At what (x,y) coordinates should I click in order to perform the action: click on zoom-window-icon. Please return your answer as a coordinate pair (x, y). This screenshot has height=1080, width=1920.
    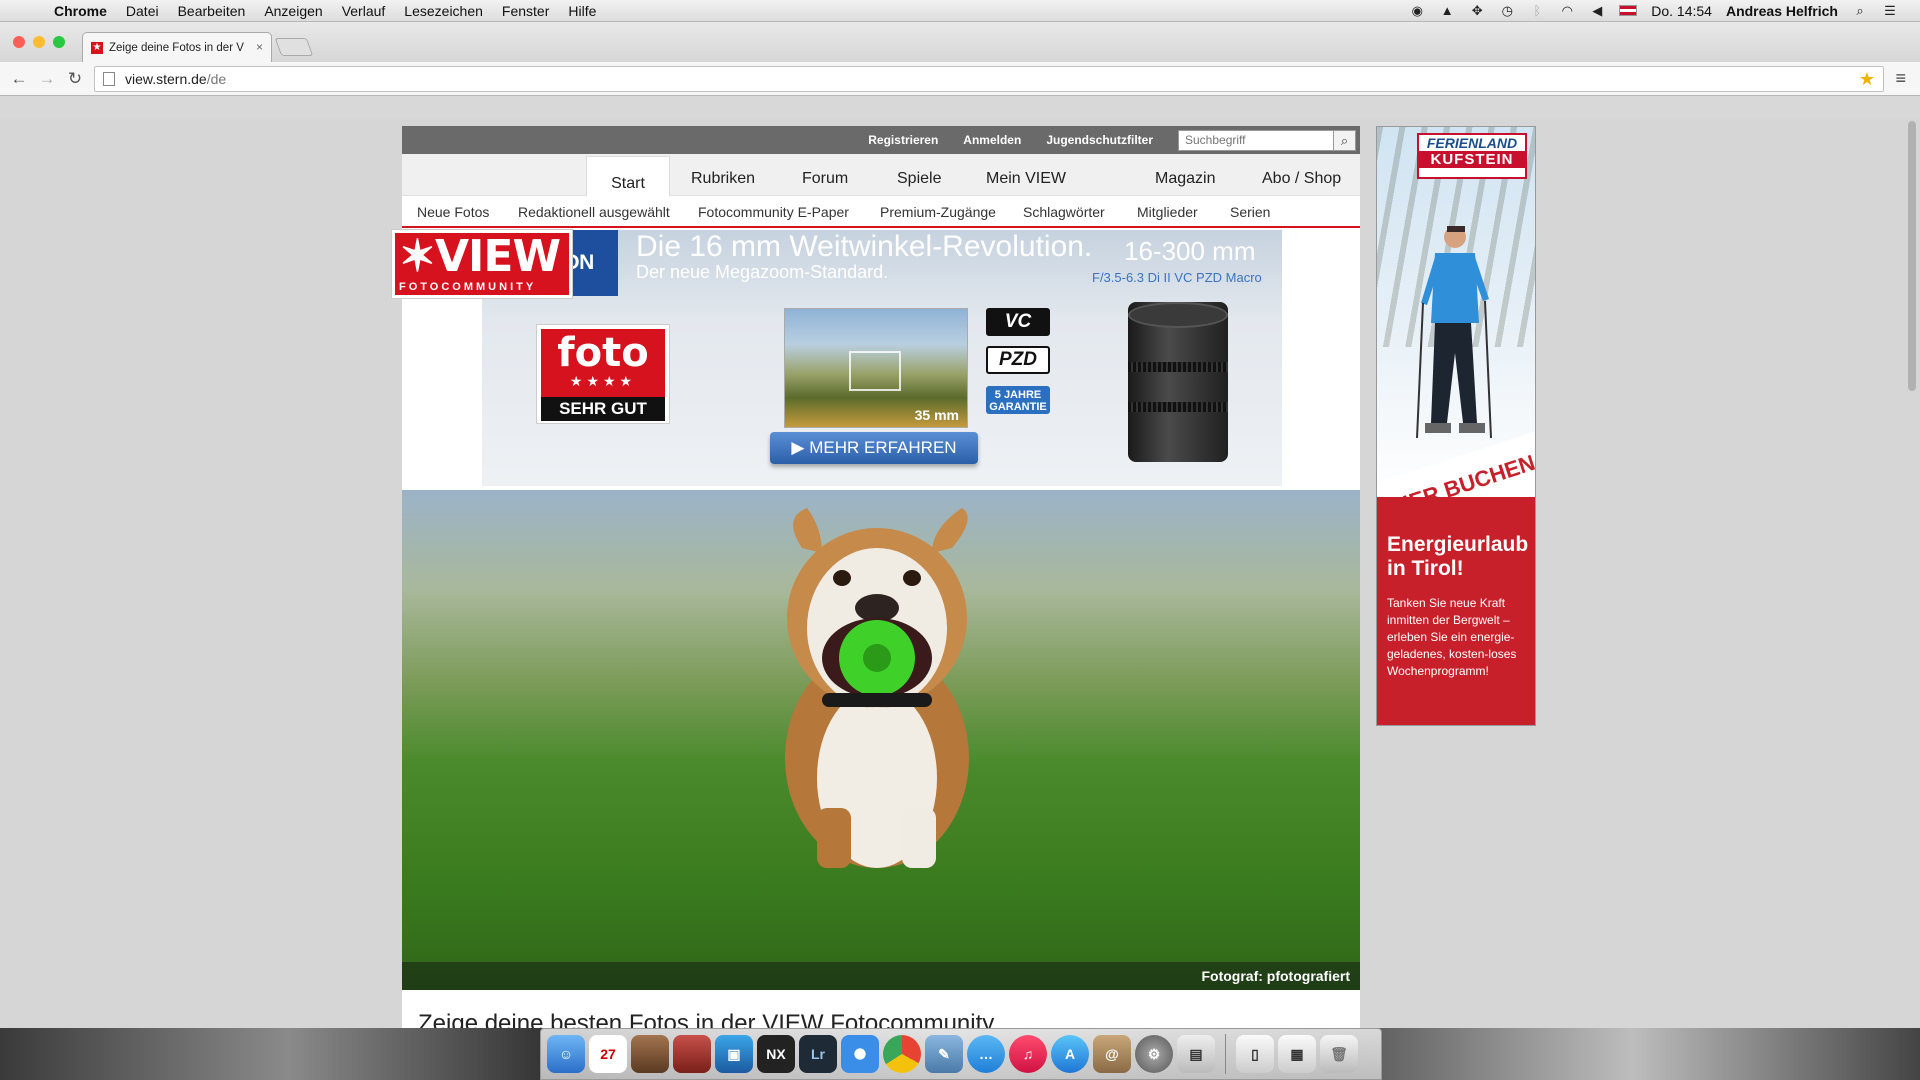
    Looking at the image, I should click on (59, 42).